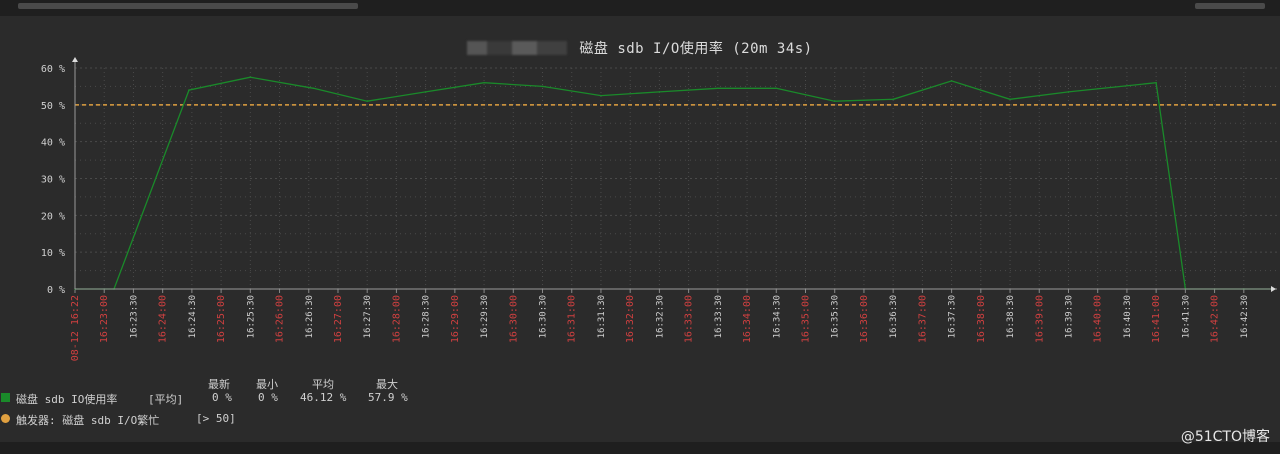 Image resolution: width=1280 pixels, height=454 pixels. What do you see at coordinates (1069, 316) in the screenshot?
I see `x-tick-label: 16:39:30` at bounding box center [1069, 316].